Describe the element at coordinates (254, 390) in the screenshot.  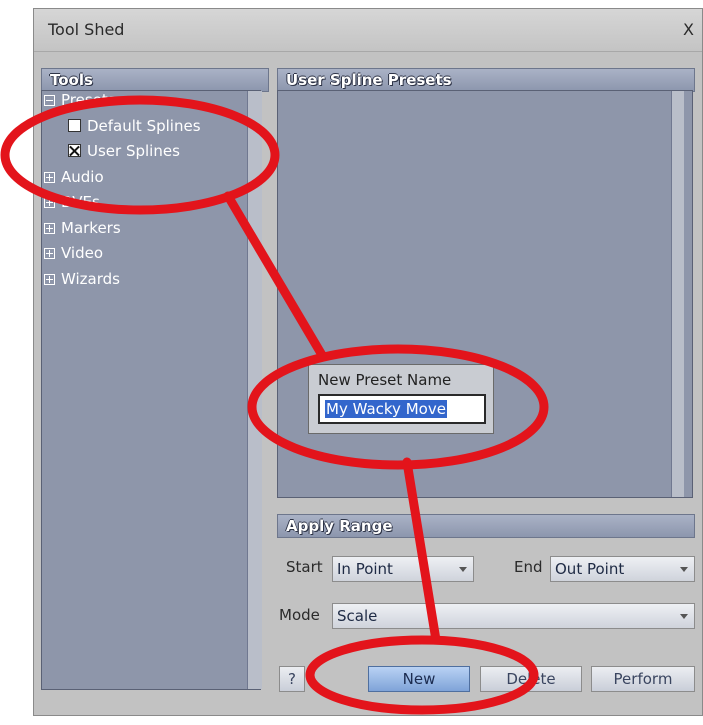
I see `tools-scrollbar` at that location.